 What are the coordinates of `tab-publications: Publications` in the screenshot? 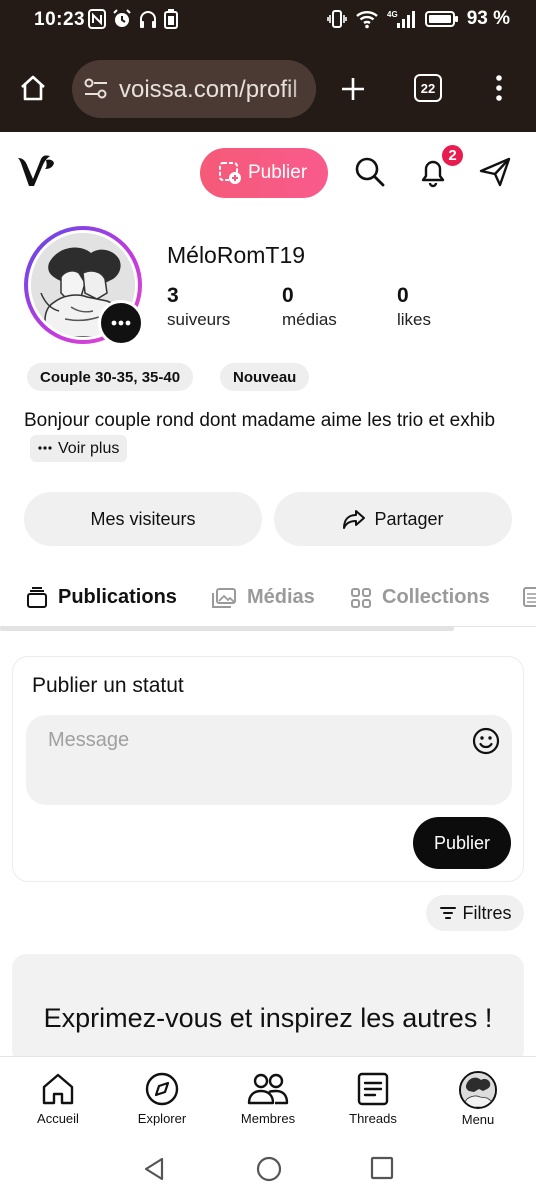 It's located at (101, 597).